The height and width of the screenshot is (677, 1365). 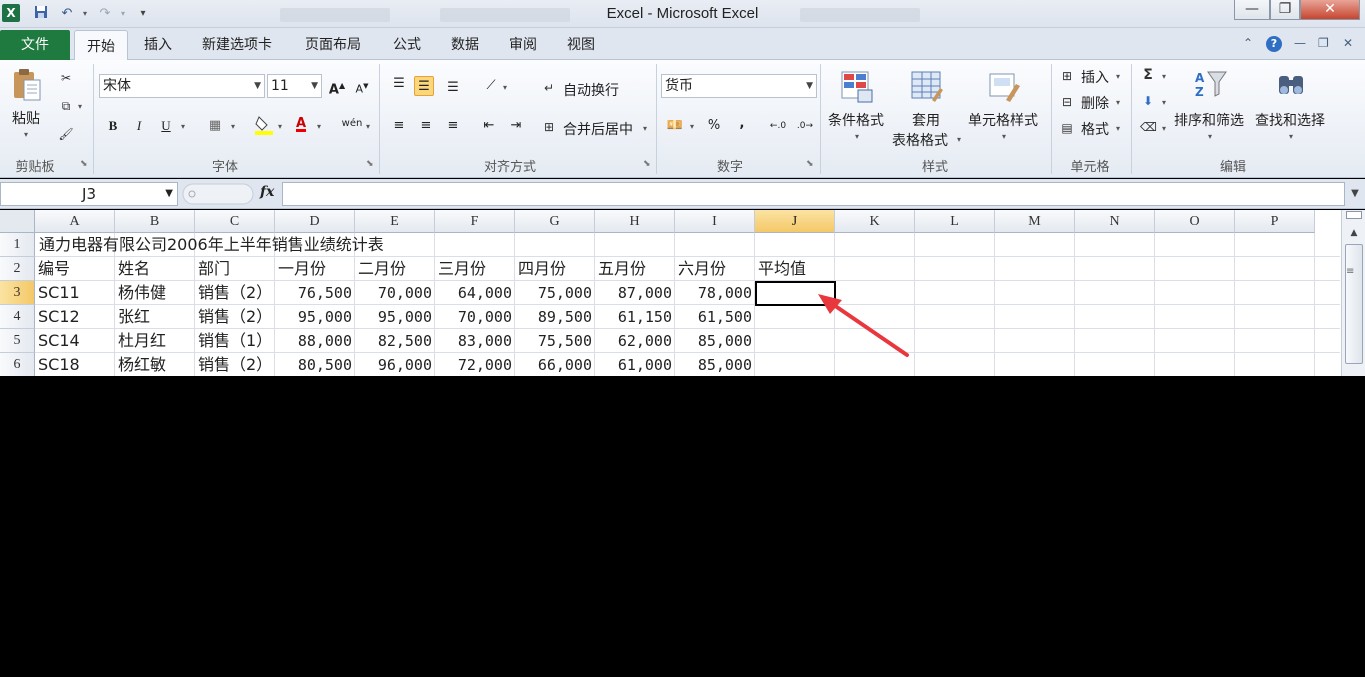 I want to click on cell-c5: 销售（1）, so click(x=235, y=341).